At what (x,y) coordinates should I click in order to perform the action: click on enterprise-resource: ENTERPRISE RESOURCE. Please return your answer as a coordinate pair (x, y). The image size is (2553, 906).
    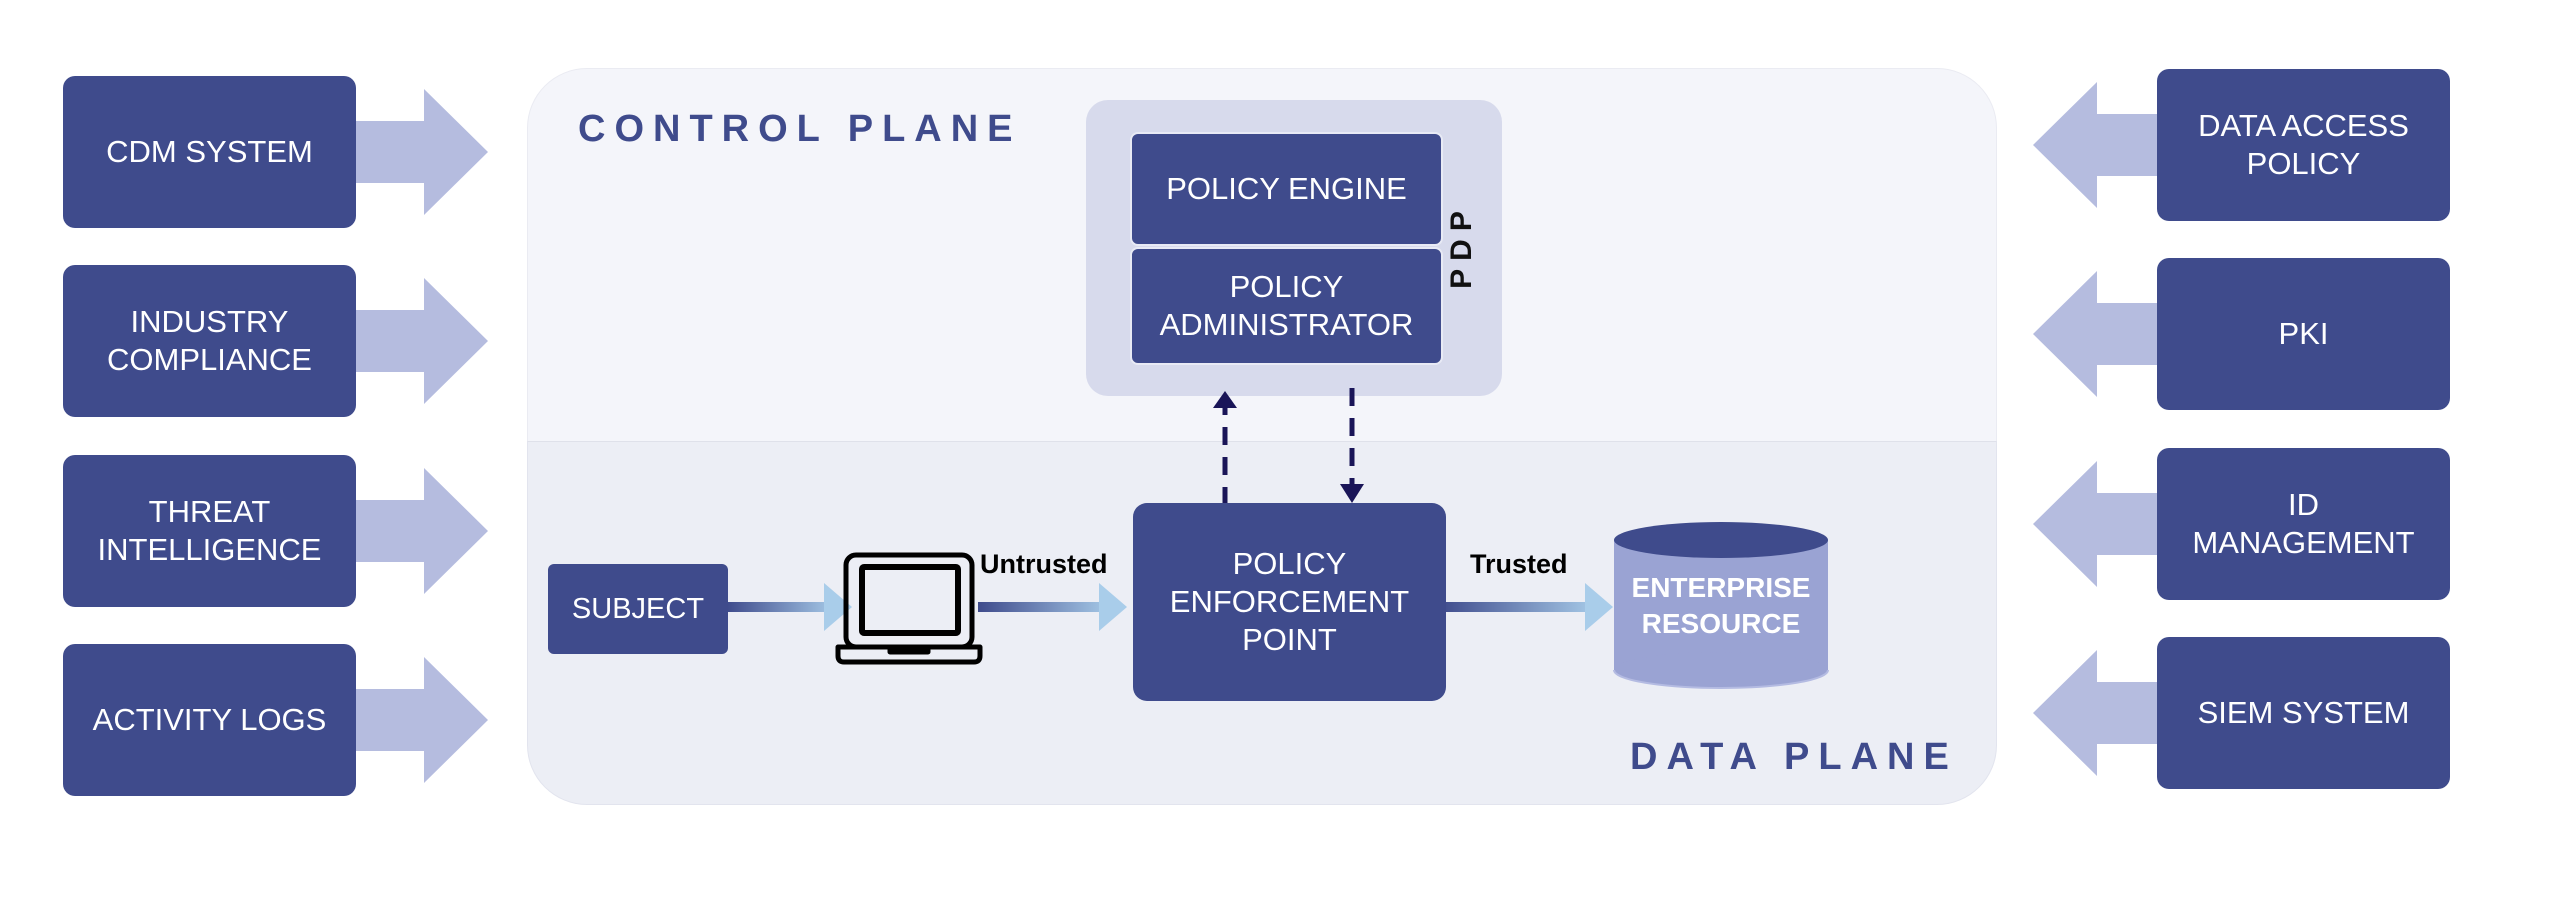
    Looking at the image, I should click on (1721, 606).